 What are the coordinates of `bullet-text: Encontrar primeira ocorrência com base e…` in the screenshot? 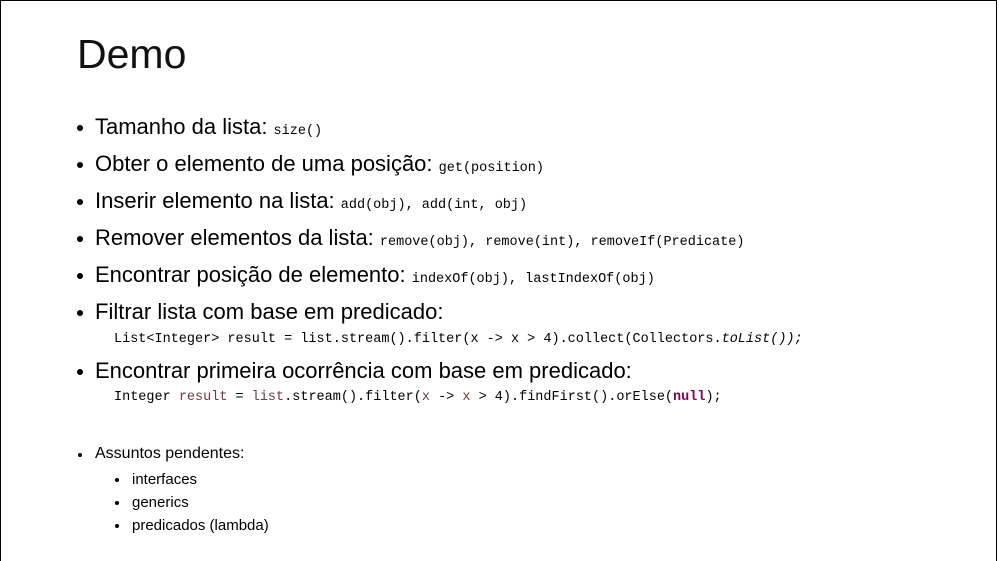 It's located at (363, 370).